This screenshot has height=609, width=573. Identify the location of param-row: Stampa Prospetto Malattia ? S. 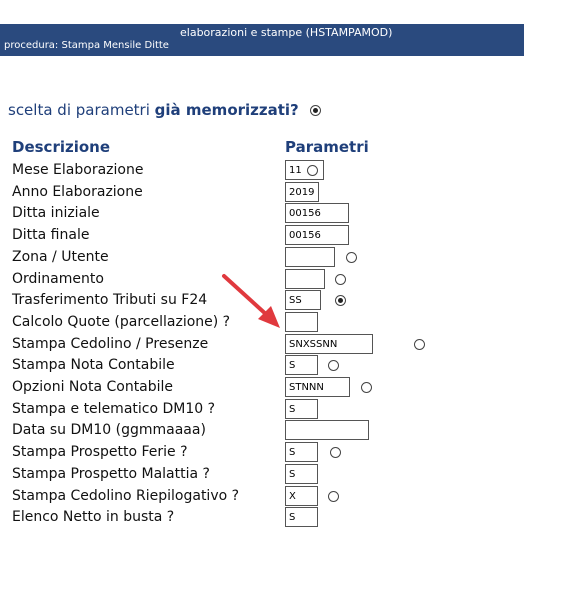
(280, 475).